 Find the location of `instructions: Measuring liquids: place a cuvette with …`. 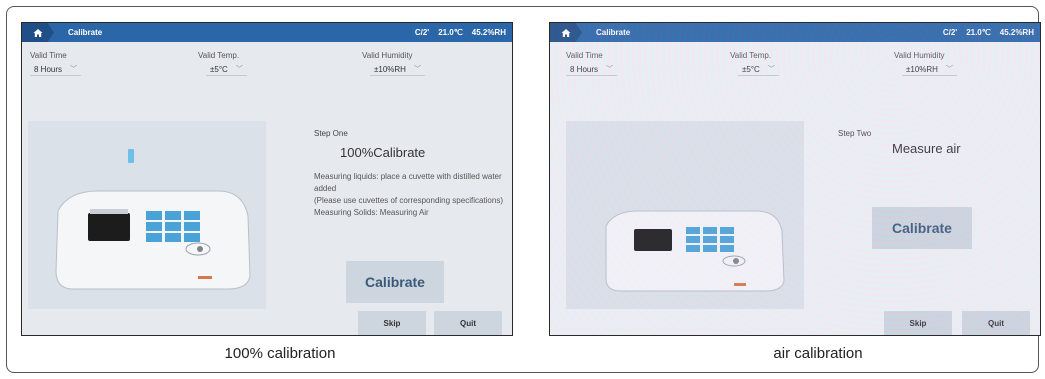

instructions: Measuring liquids: place a cuvette with … is located at coordinates (413, 195).